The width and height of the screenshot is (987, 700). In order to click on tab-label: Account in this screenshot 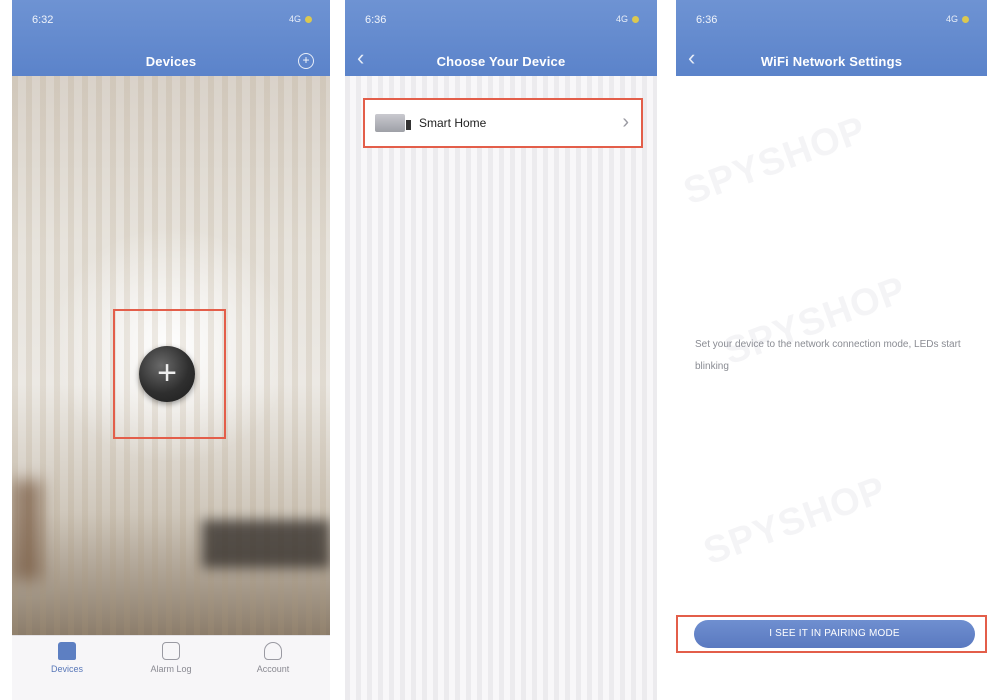, I will do `click(273, 669)`.